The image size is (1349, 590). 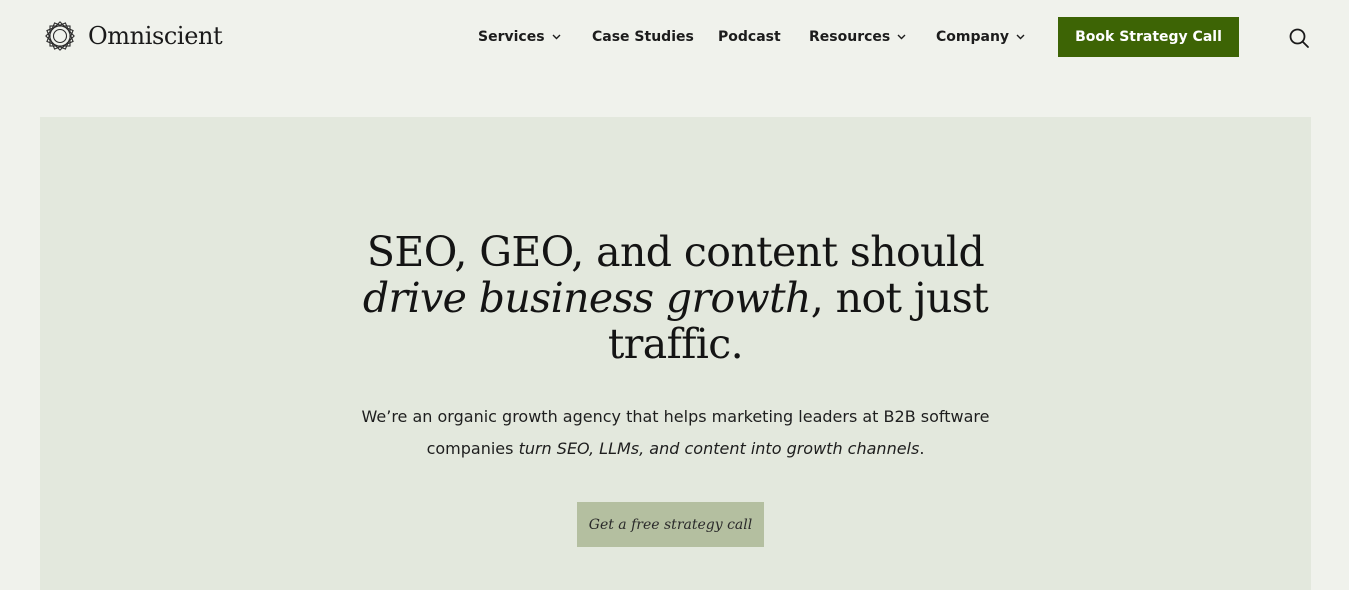 I want to click on nav-item-podcast: Podcast, so click(x=749, y=37).